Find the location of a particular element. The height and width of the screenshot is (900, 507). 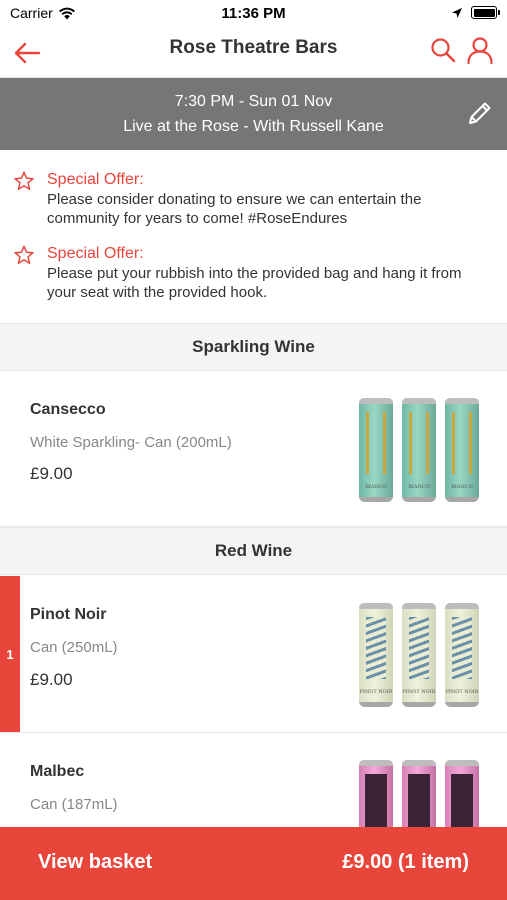

product-name: Pinot Noir is located at coordinates (68, 614).